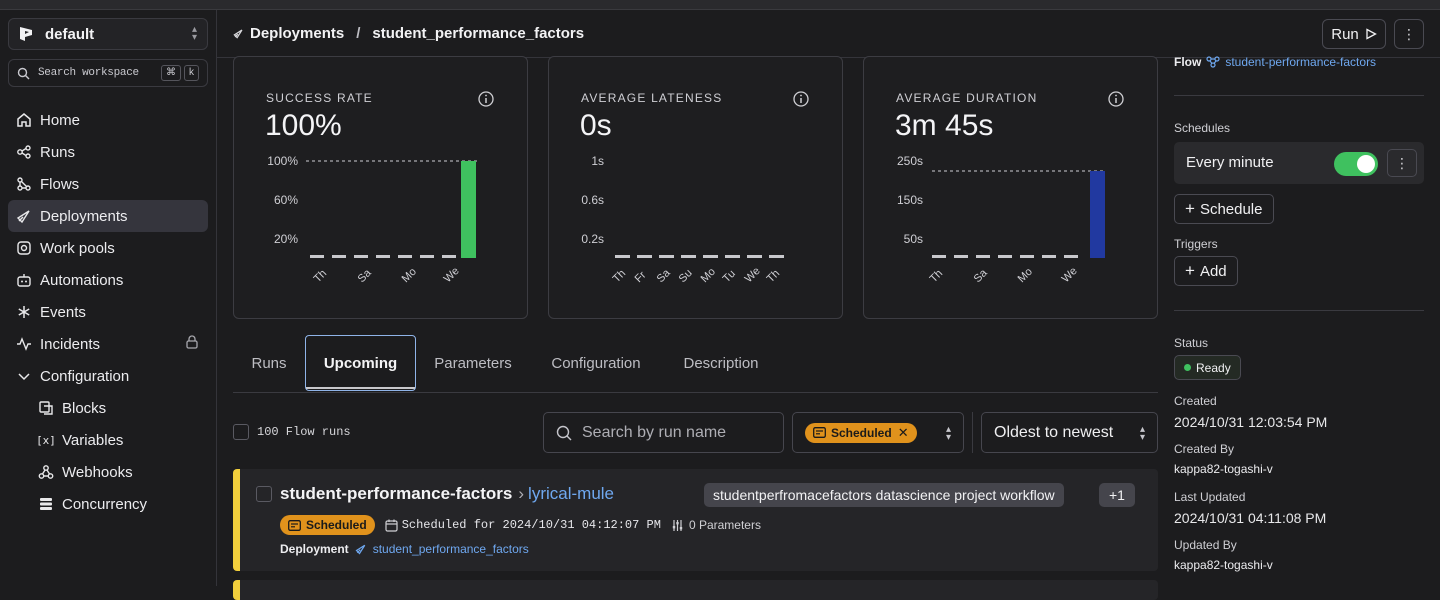  What do you see at coordinates (105, 504) in the screenshot?
I see `nav-concurrency-label: Concurrency` at bounding box center [105, 504].